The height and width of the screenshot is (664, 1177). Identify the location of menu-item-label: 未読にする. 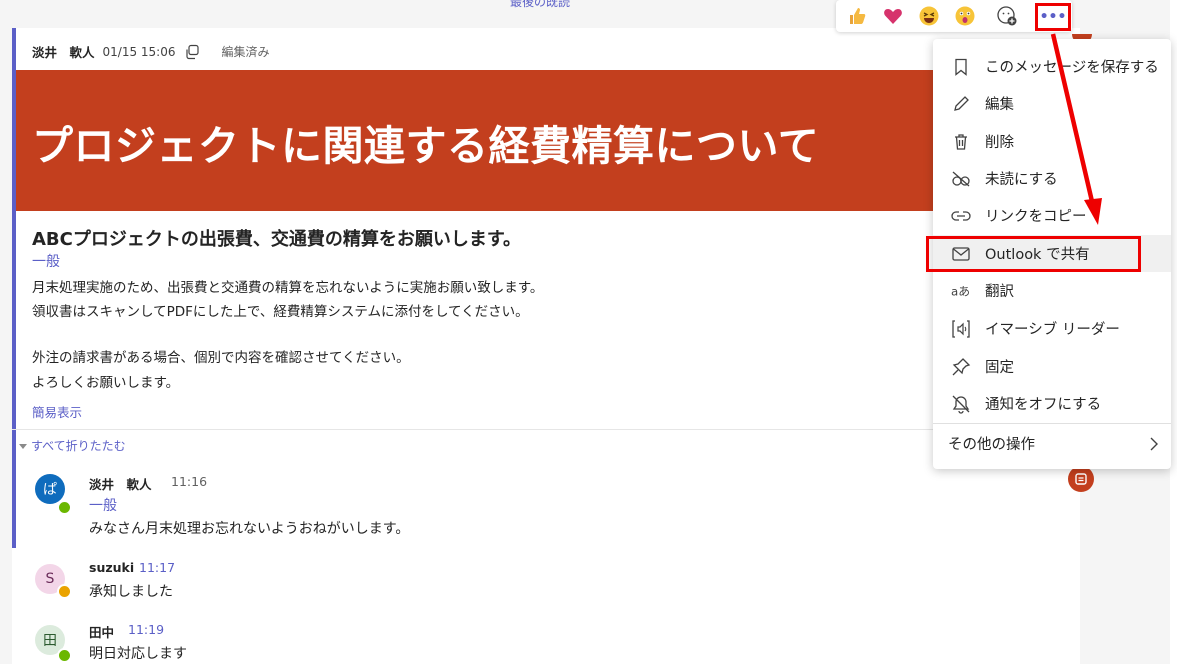
(1021, 180).